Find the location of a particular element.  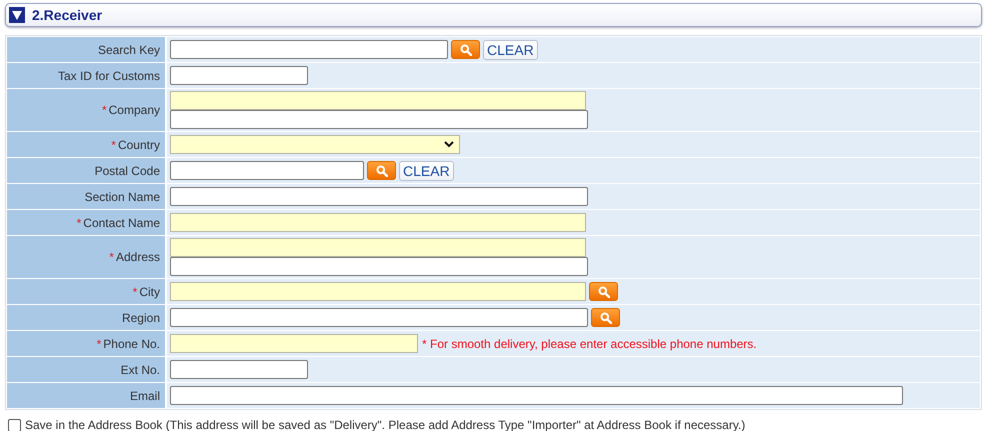

field-label: Contact Name is located at coordinates (121, 223).